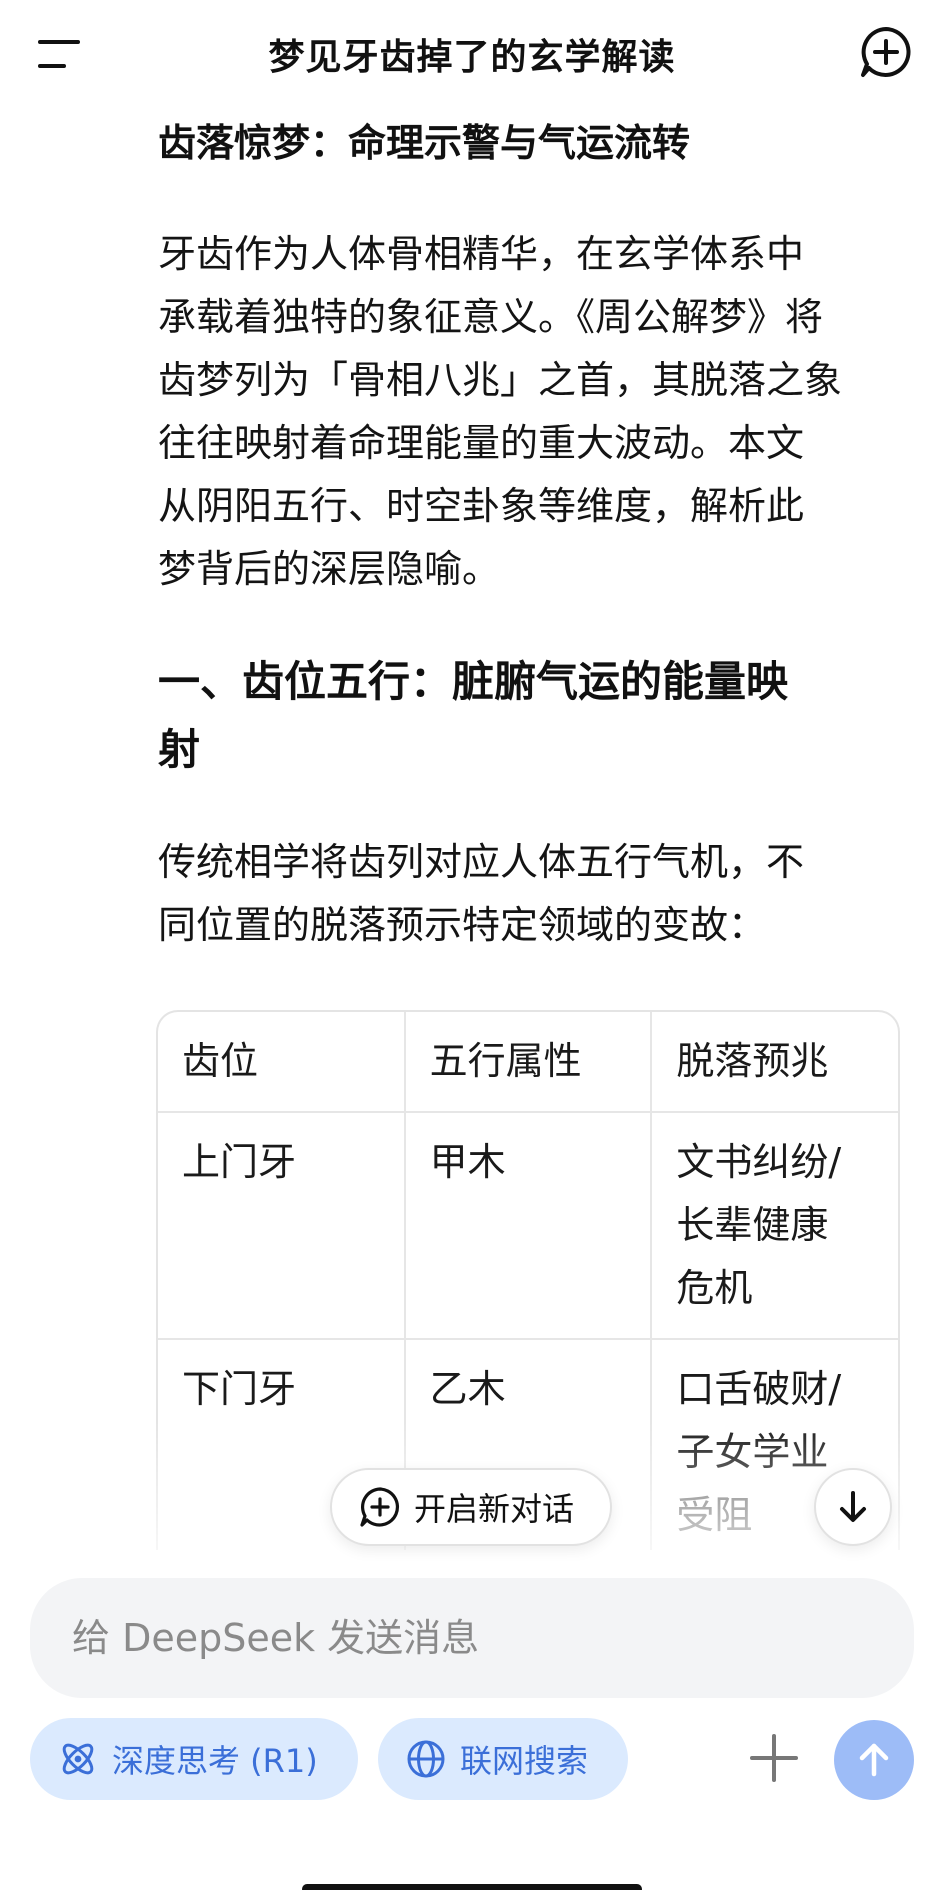  What do you see at coordinates (61, 54) in the screenshot?
I see `menu-button` at bounding box center [61, 54].